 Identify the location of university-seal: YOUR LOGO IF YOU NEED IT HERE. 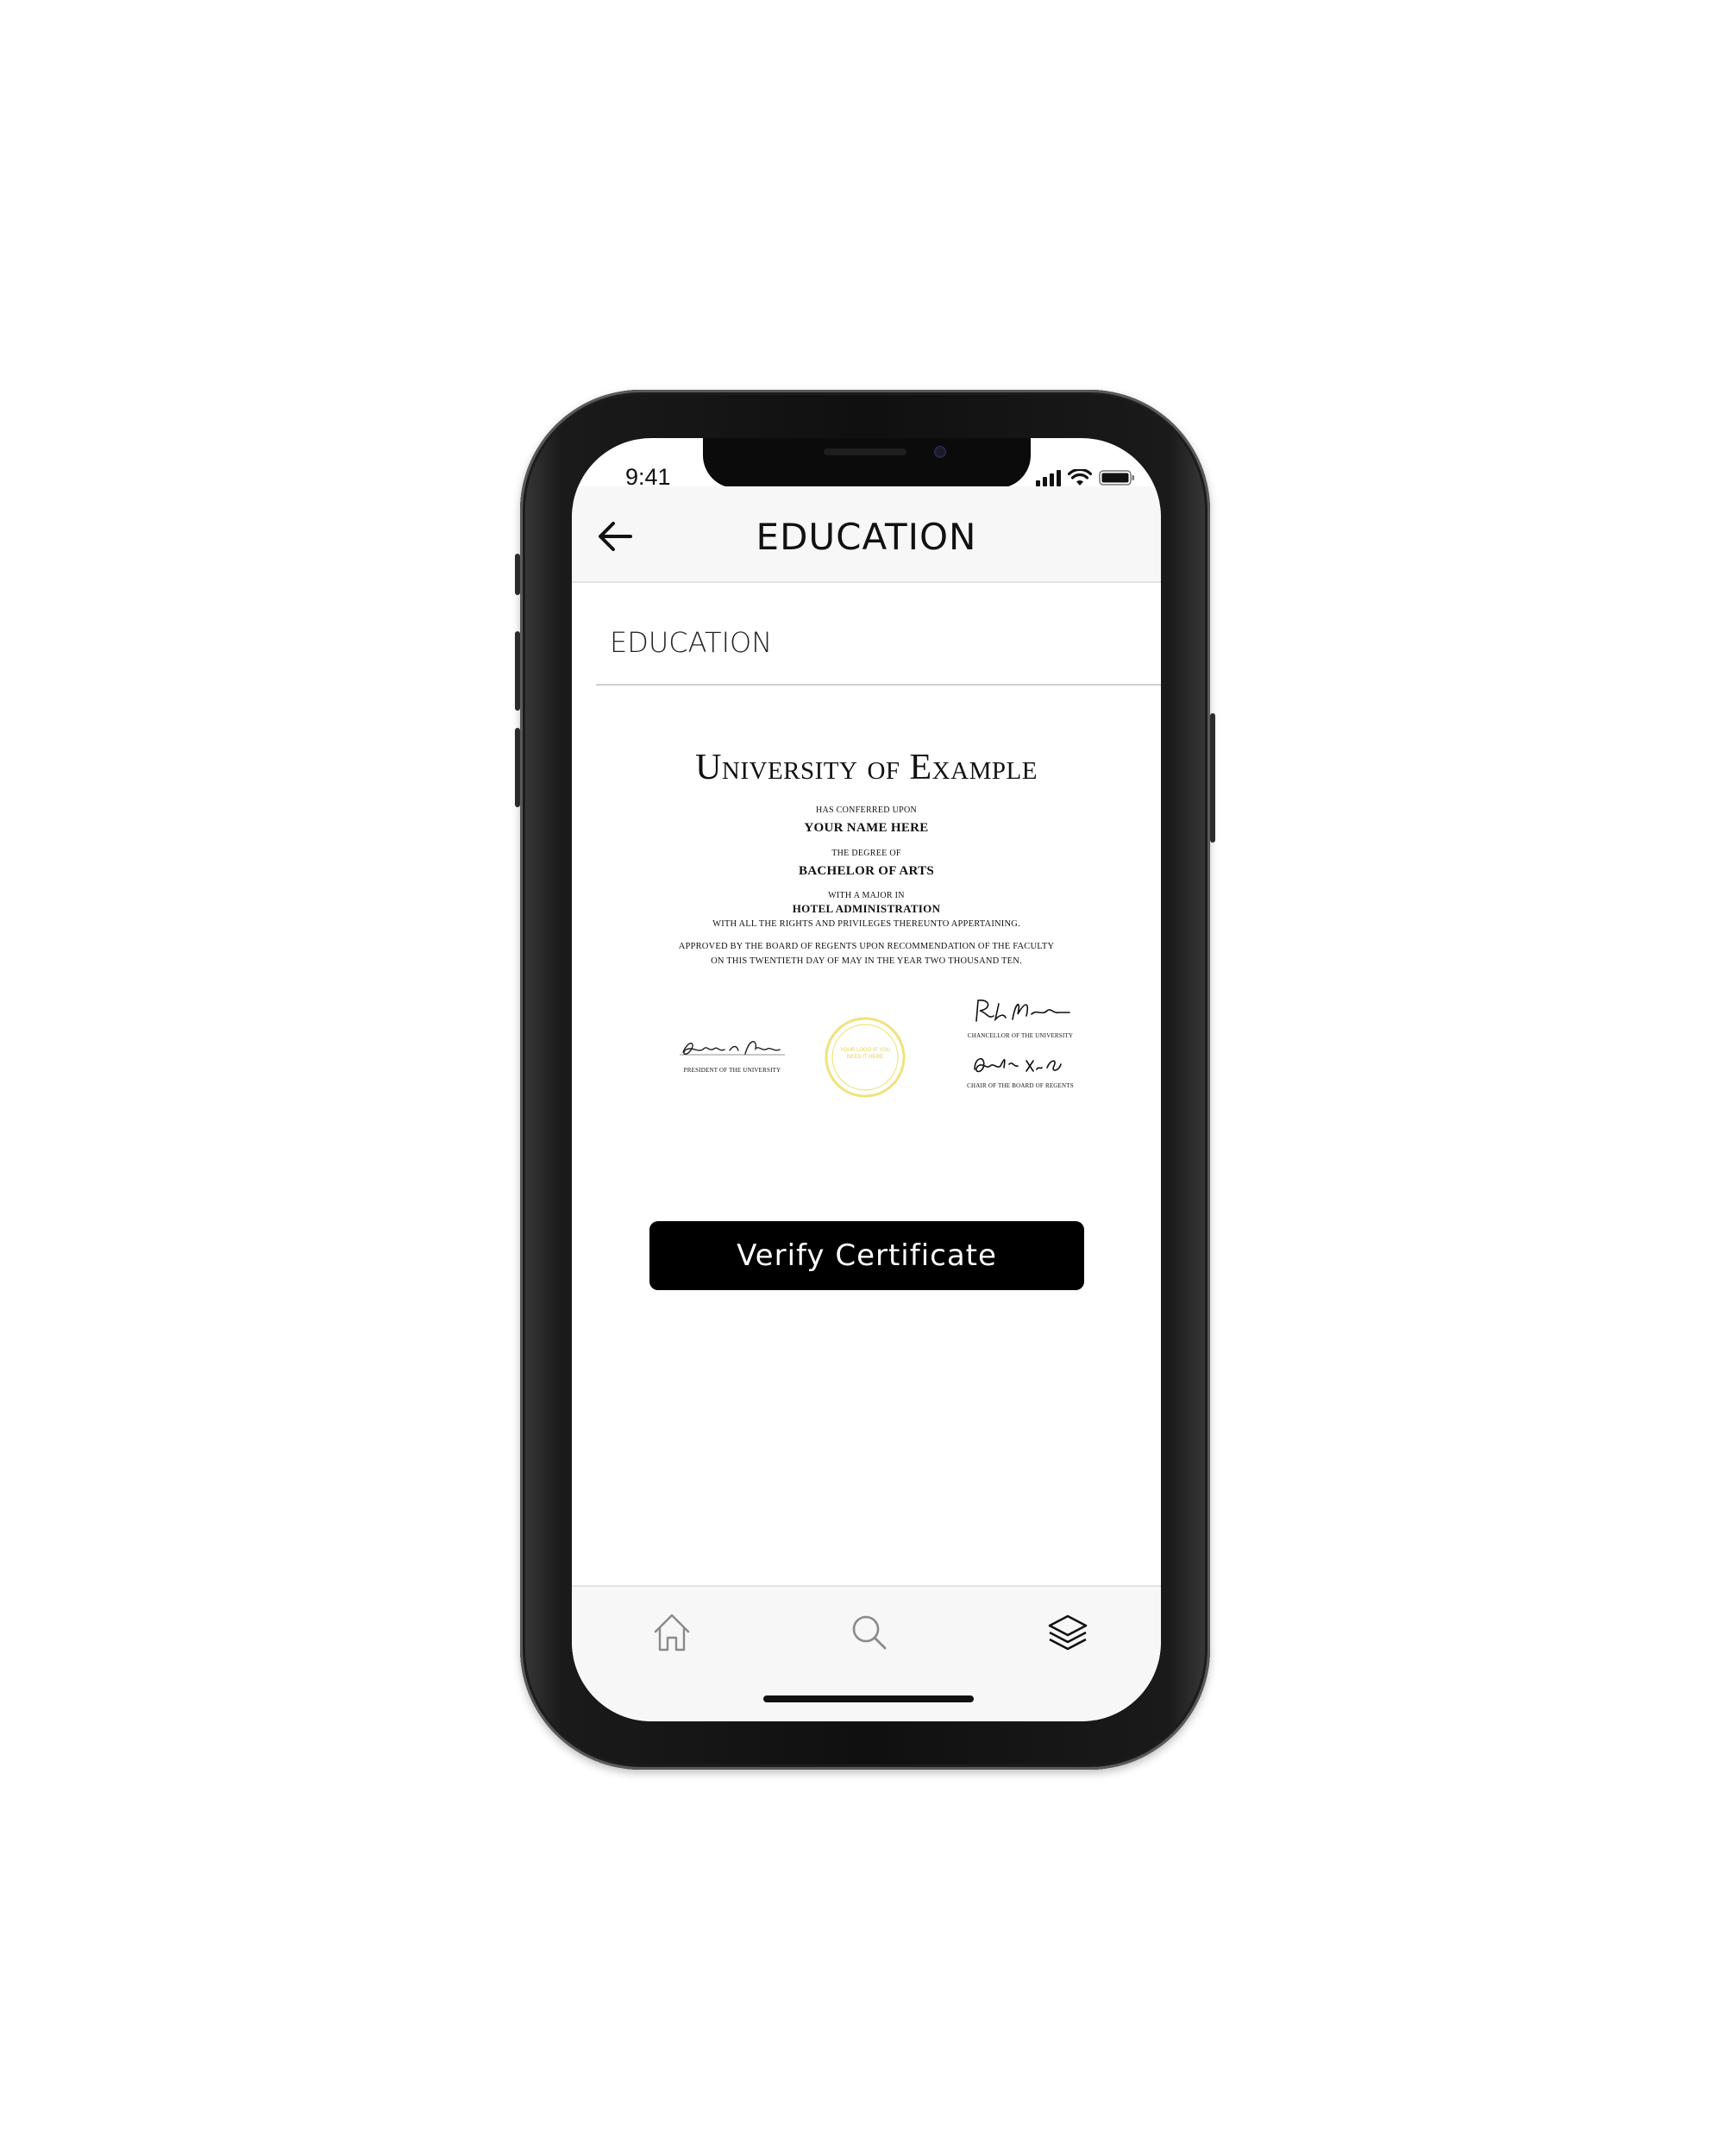
(865, 1057).